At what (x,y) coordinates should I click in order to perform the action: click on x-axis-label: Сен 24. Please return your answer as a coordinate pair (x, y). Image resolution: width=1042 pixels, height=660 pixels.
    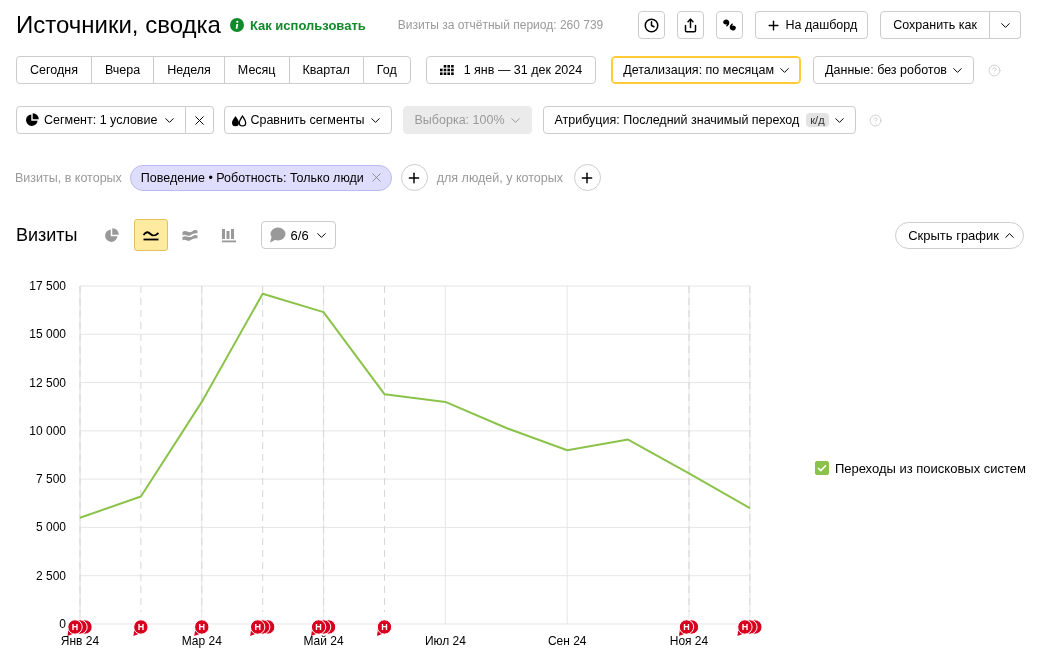
    Looking at the image, I should click on (567, 640).